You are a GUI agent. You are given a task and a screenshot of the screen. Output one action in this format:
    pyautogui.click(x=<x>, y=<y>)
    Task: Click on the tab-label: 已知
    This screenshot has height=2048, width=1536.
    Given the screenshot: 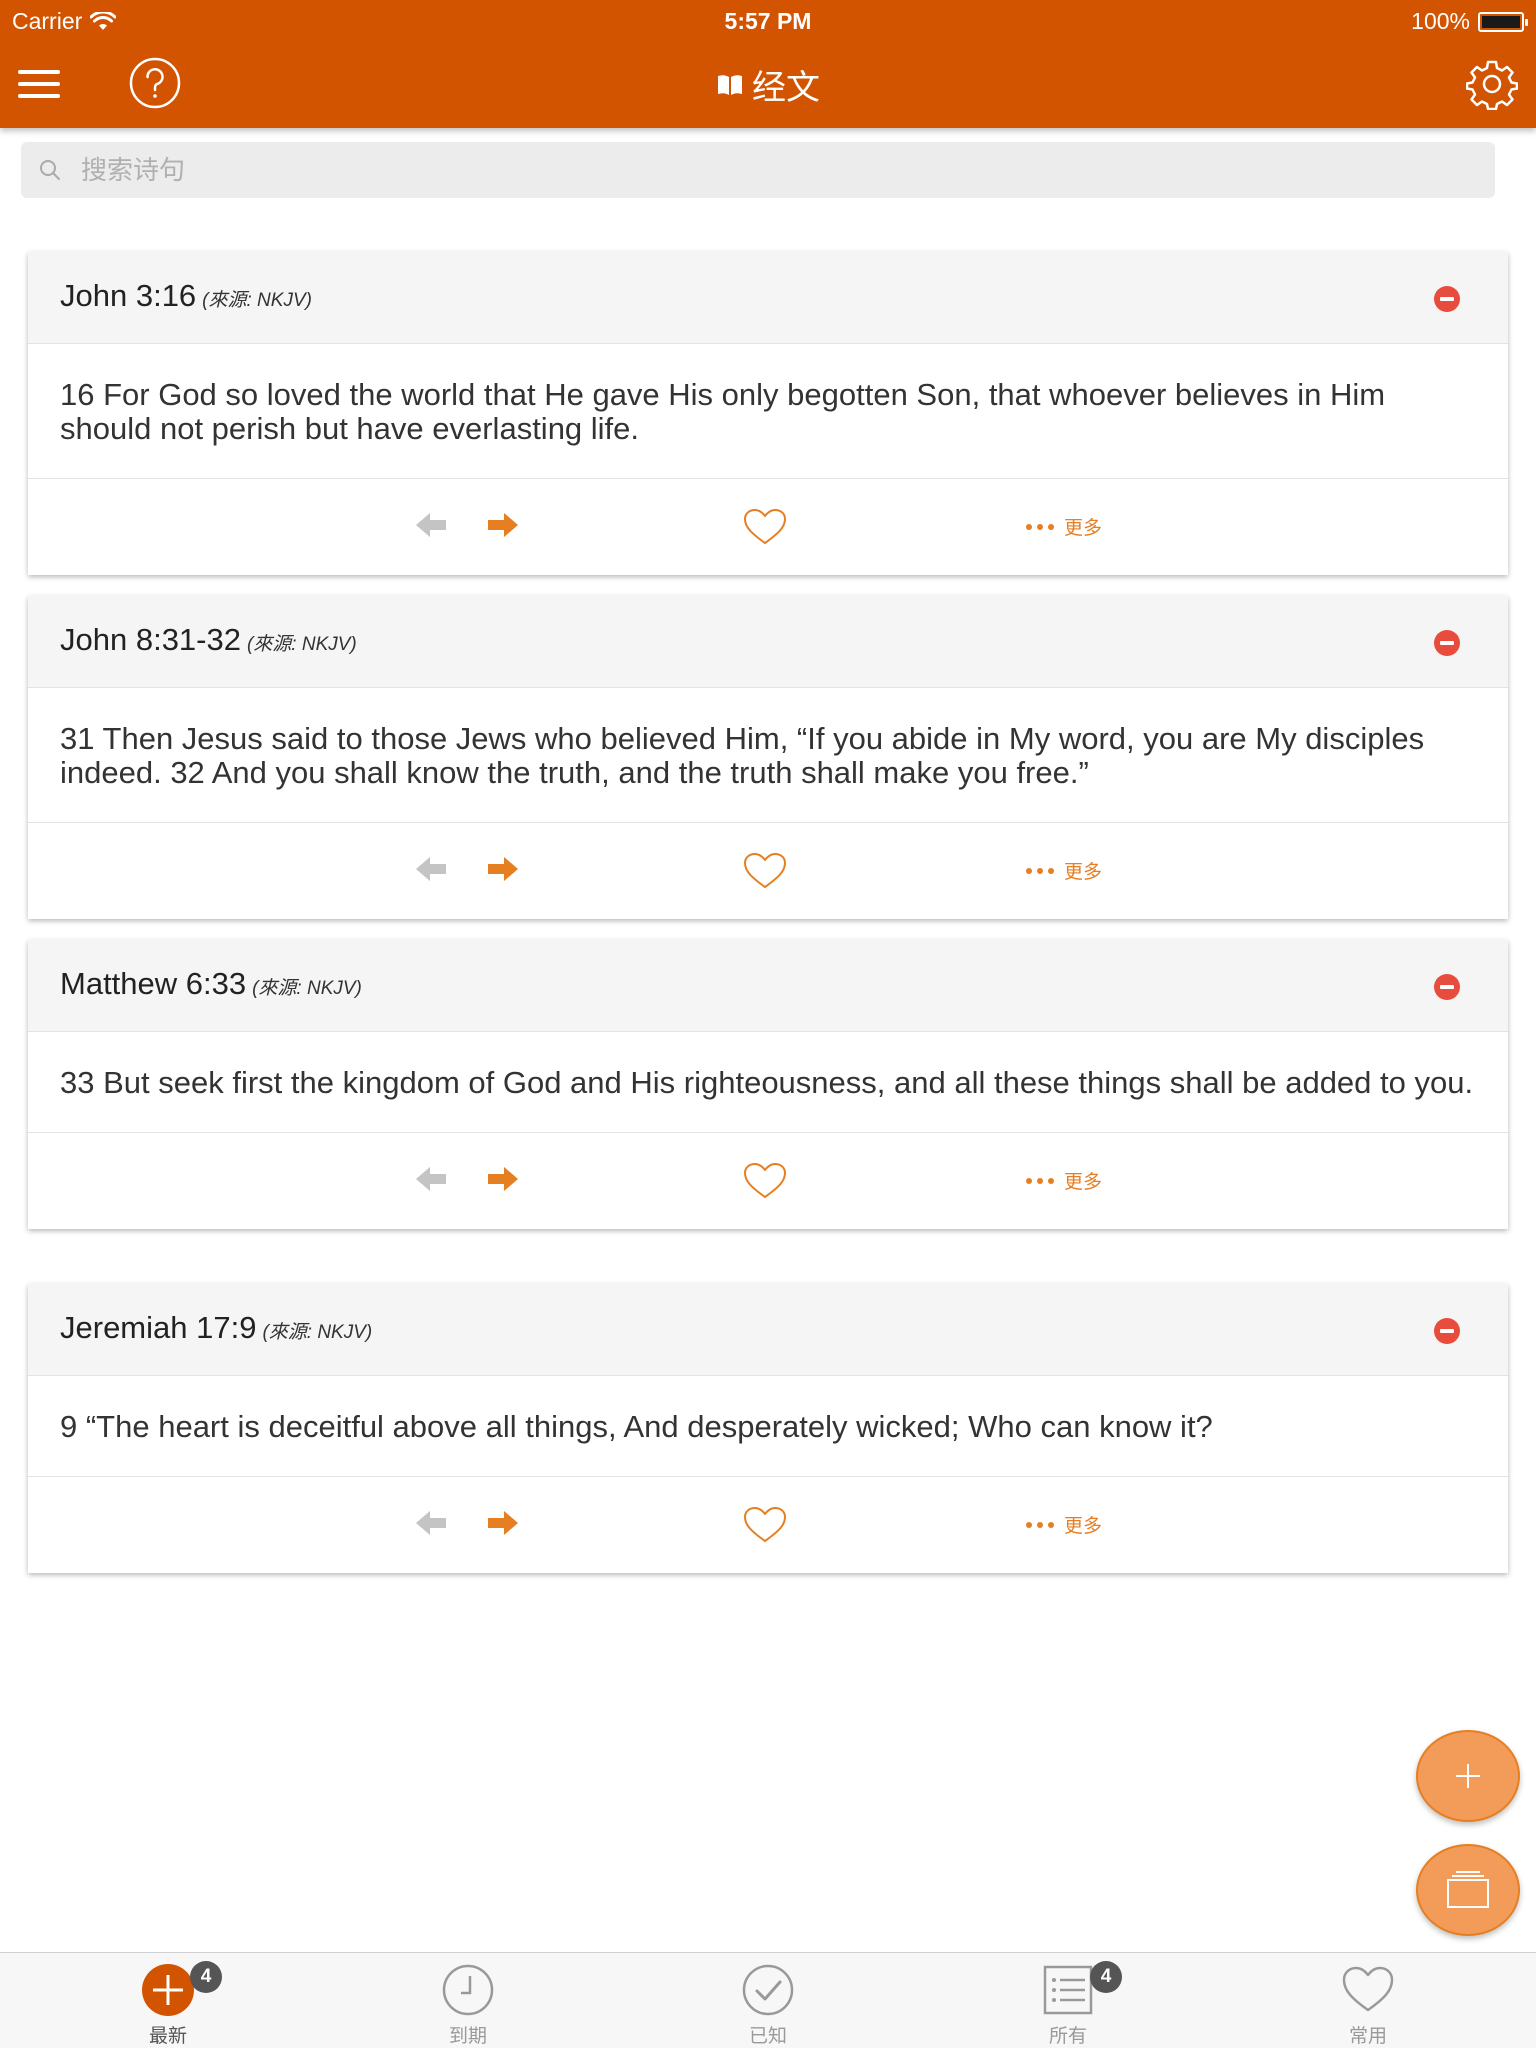 What is the action you would take?
    pyautogui.click(x=767, y=2036)
    